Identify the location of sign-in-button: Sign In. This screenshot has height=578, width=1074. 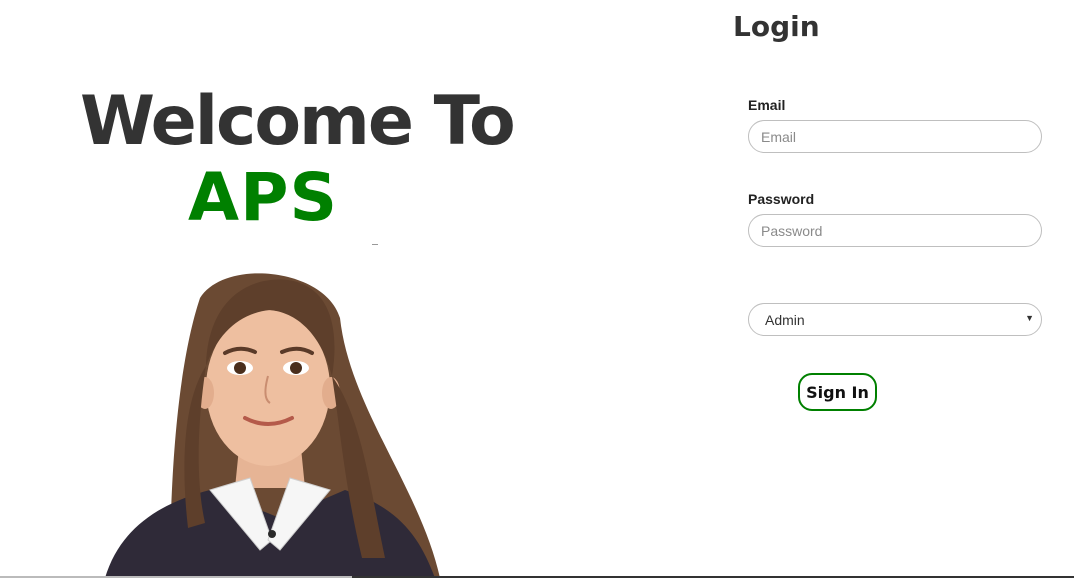
(837, 392).